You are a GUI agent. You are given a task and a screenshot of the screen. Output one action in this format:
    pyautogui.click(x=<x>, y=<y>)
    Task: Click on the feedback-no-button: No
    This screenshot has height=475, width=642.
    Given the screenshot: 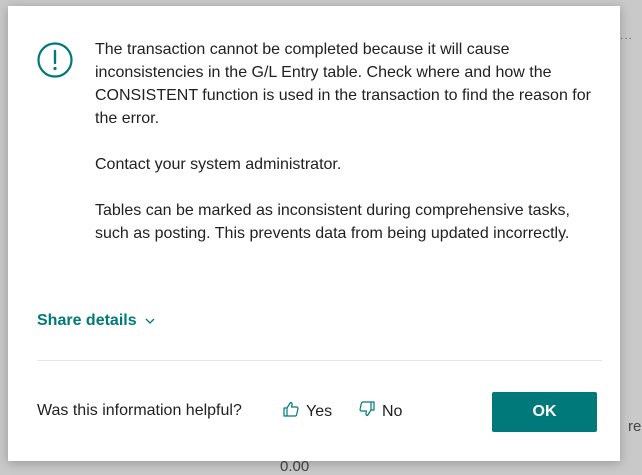 What is the action you would take?
    pyautogui.click(x=380, y=411)
    